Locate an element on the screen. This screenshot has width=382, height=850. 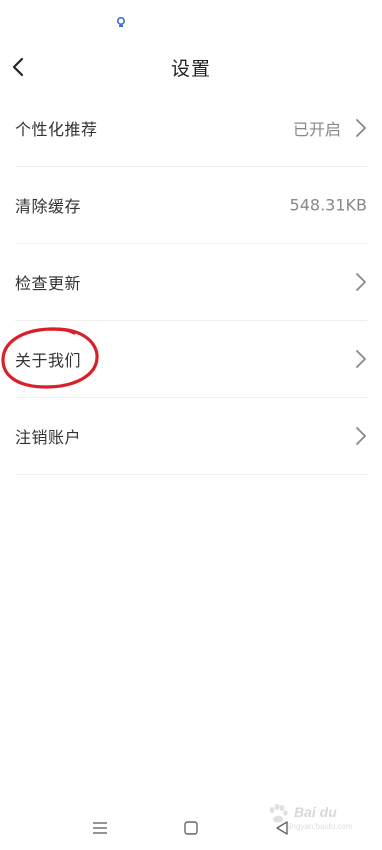
home-square-icon is located at coordinates (191, 828).